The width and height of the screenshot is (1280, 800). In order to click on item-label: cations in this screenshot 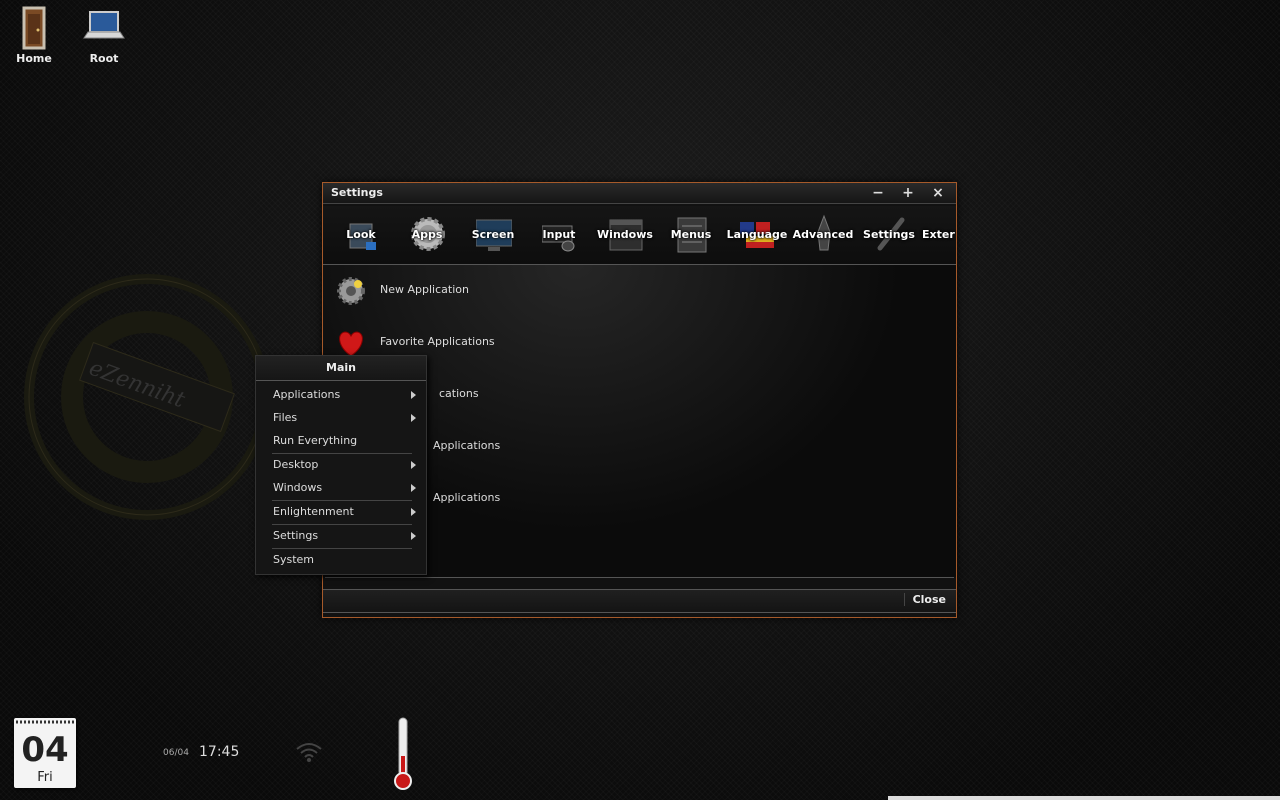, I will do `click(459, 393)`.